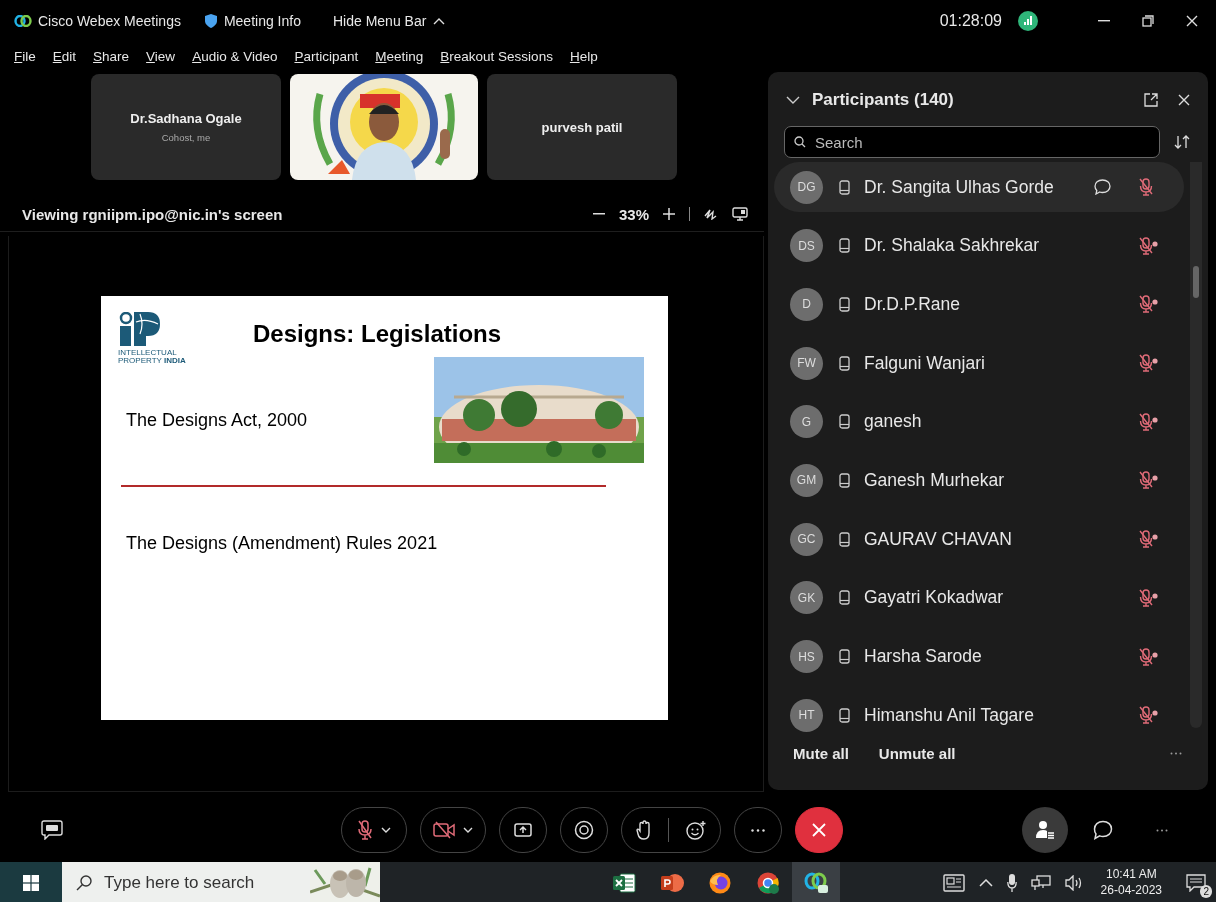 This screenshot has height=902, width=1216. What do you see at coordinates (326, 56) in the screenshot?
I see `menu-item: Participant` at bounding box center [326, 56].